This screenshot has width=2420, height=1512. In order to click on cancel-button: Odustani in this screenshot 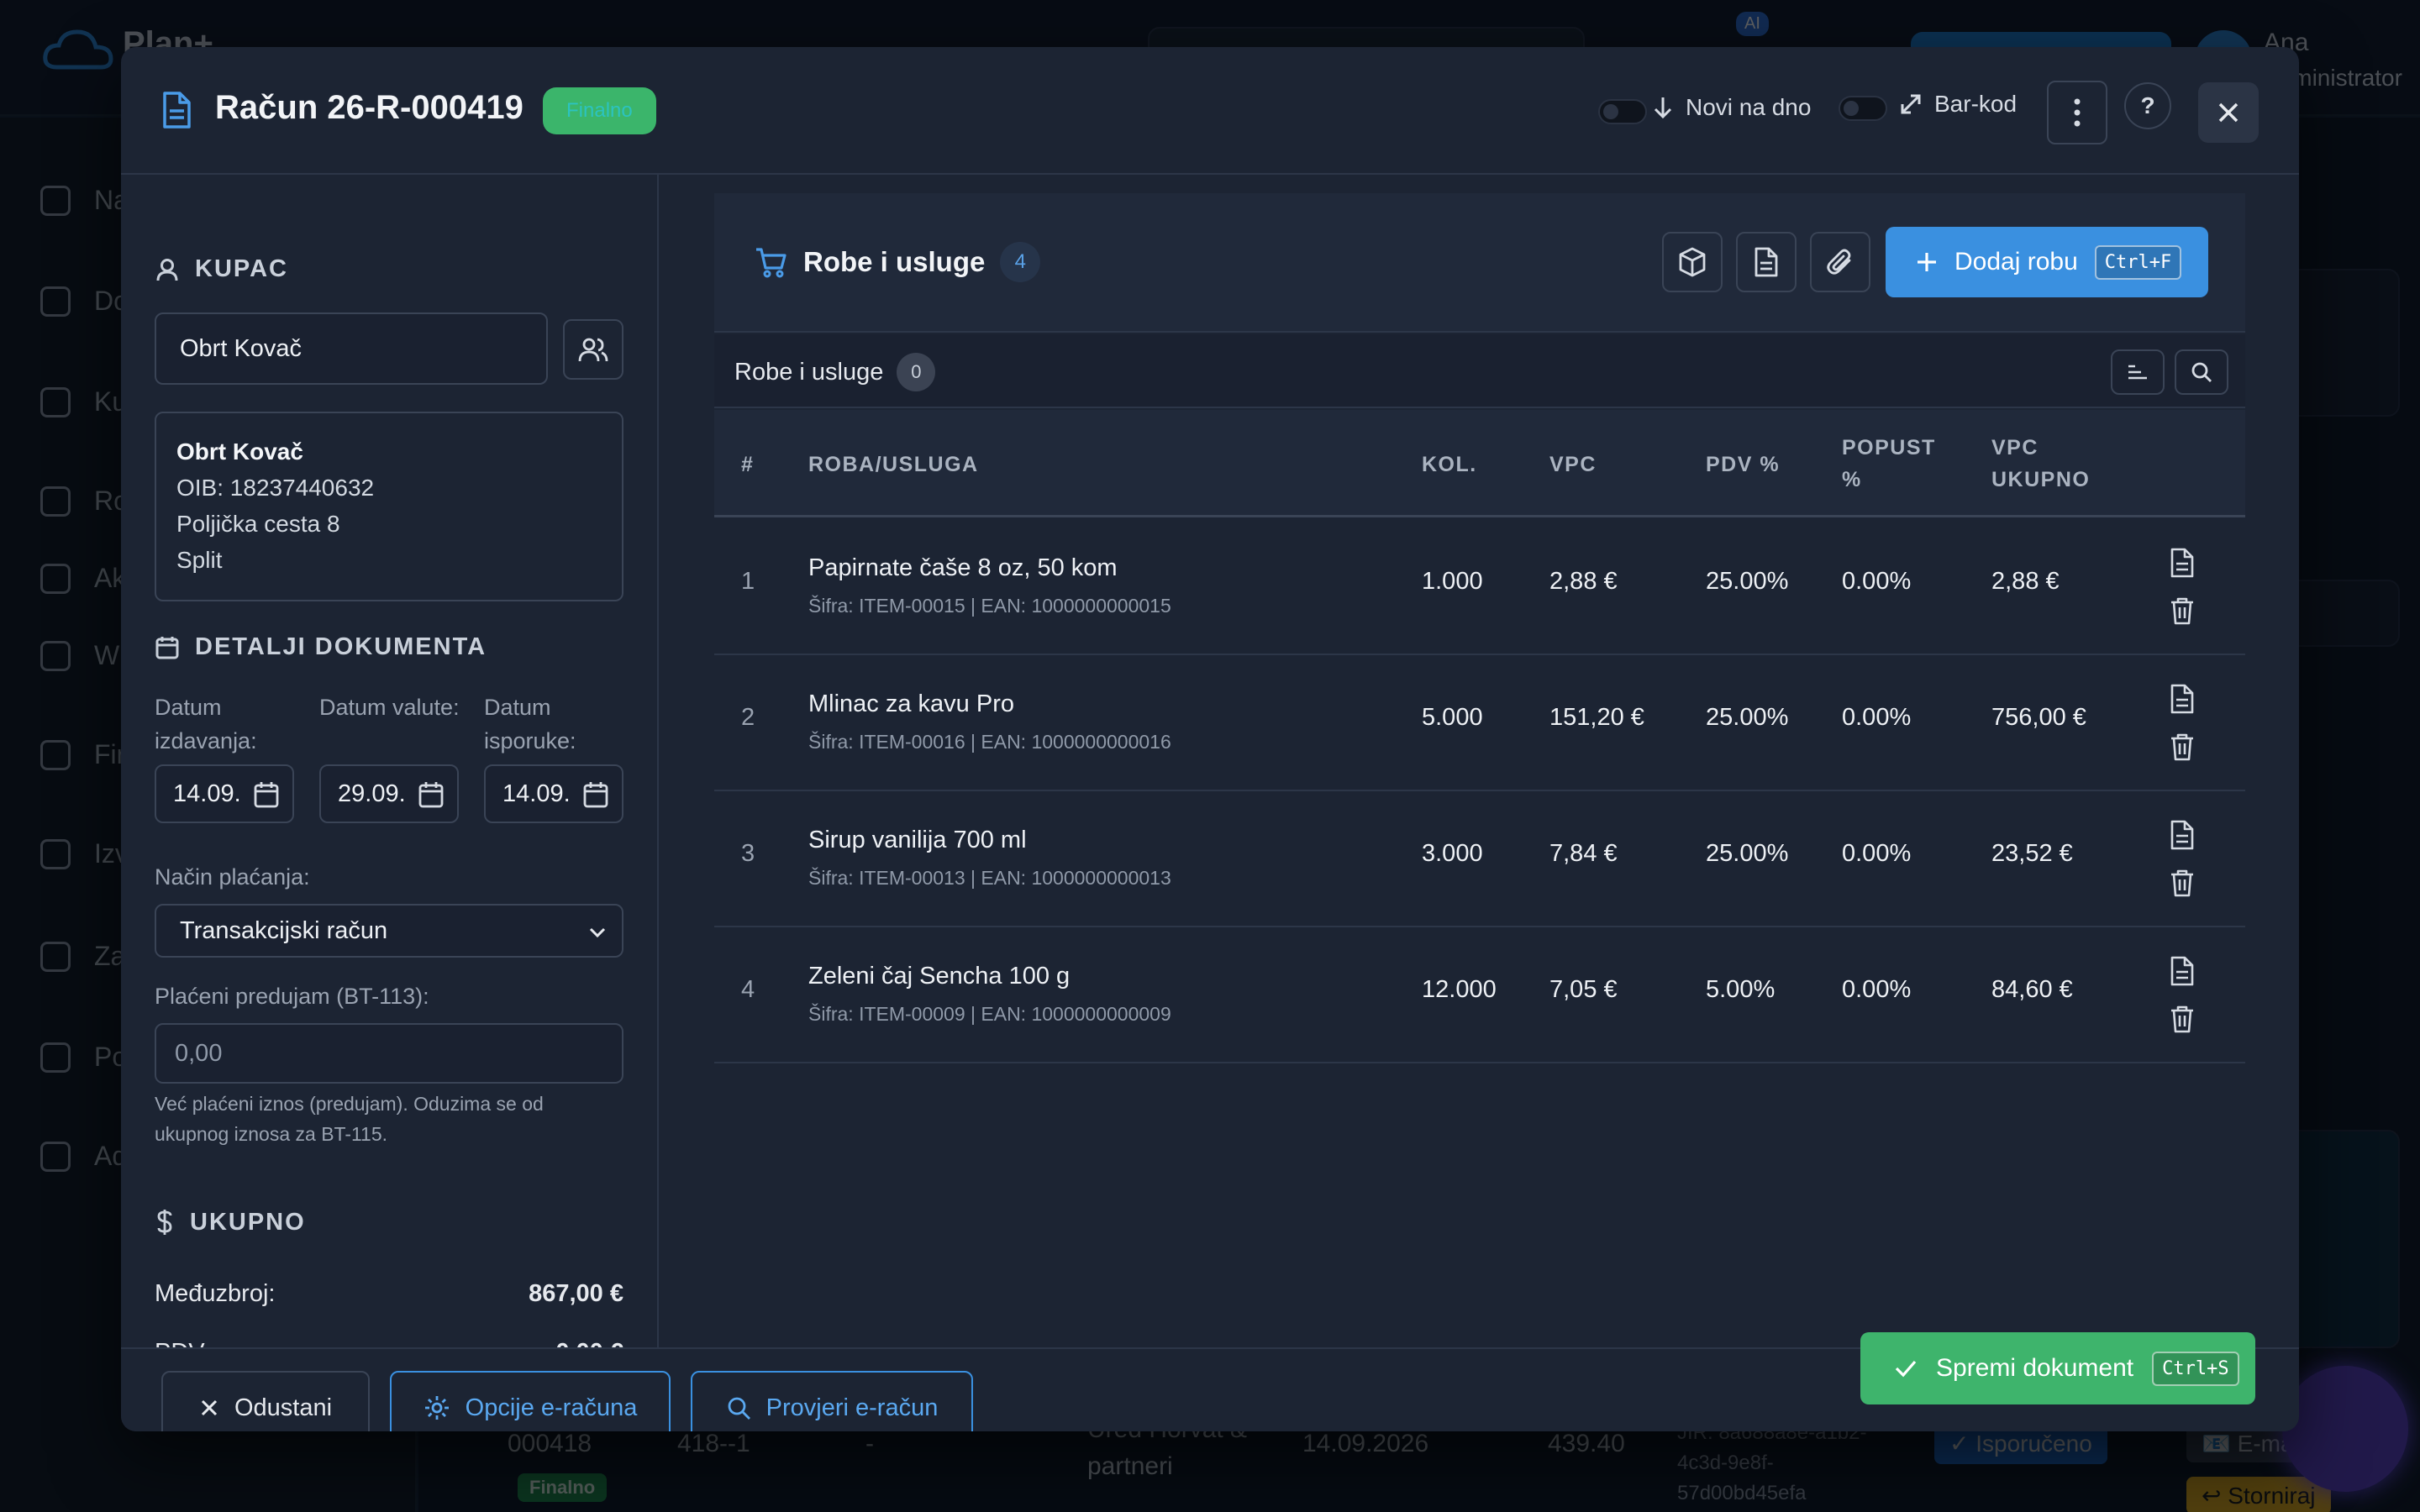, I will do `click(265, 1401)`.